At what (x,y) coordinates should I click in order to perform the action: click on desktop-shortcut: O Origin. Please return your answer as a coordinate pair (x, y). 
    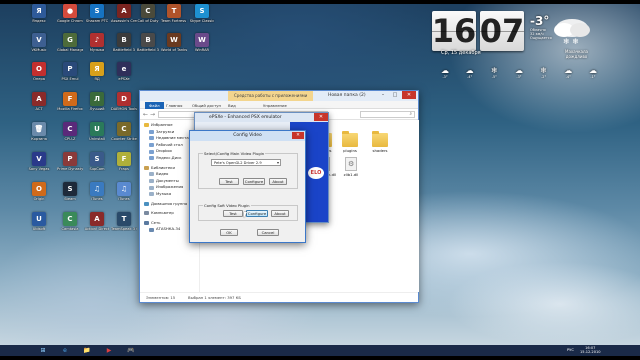
    Looking at the image, I should click on (39, 196).